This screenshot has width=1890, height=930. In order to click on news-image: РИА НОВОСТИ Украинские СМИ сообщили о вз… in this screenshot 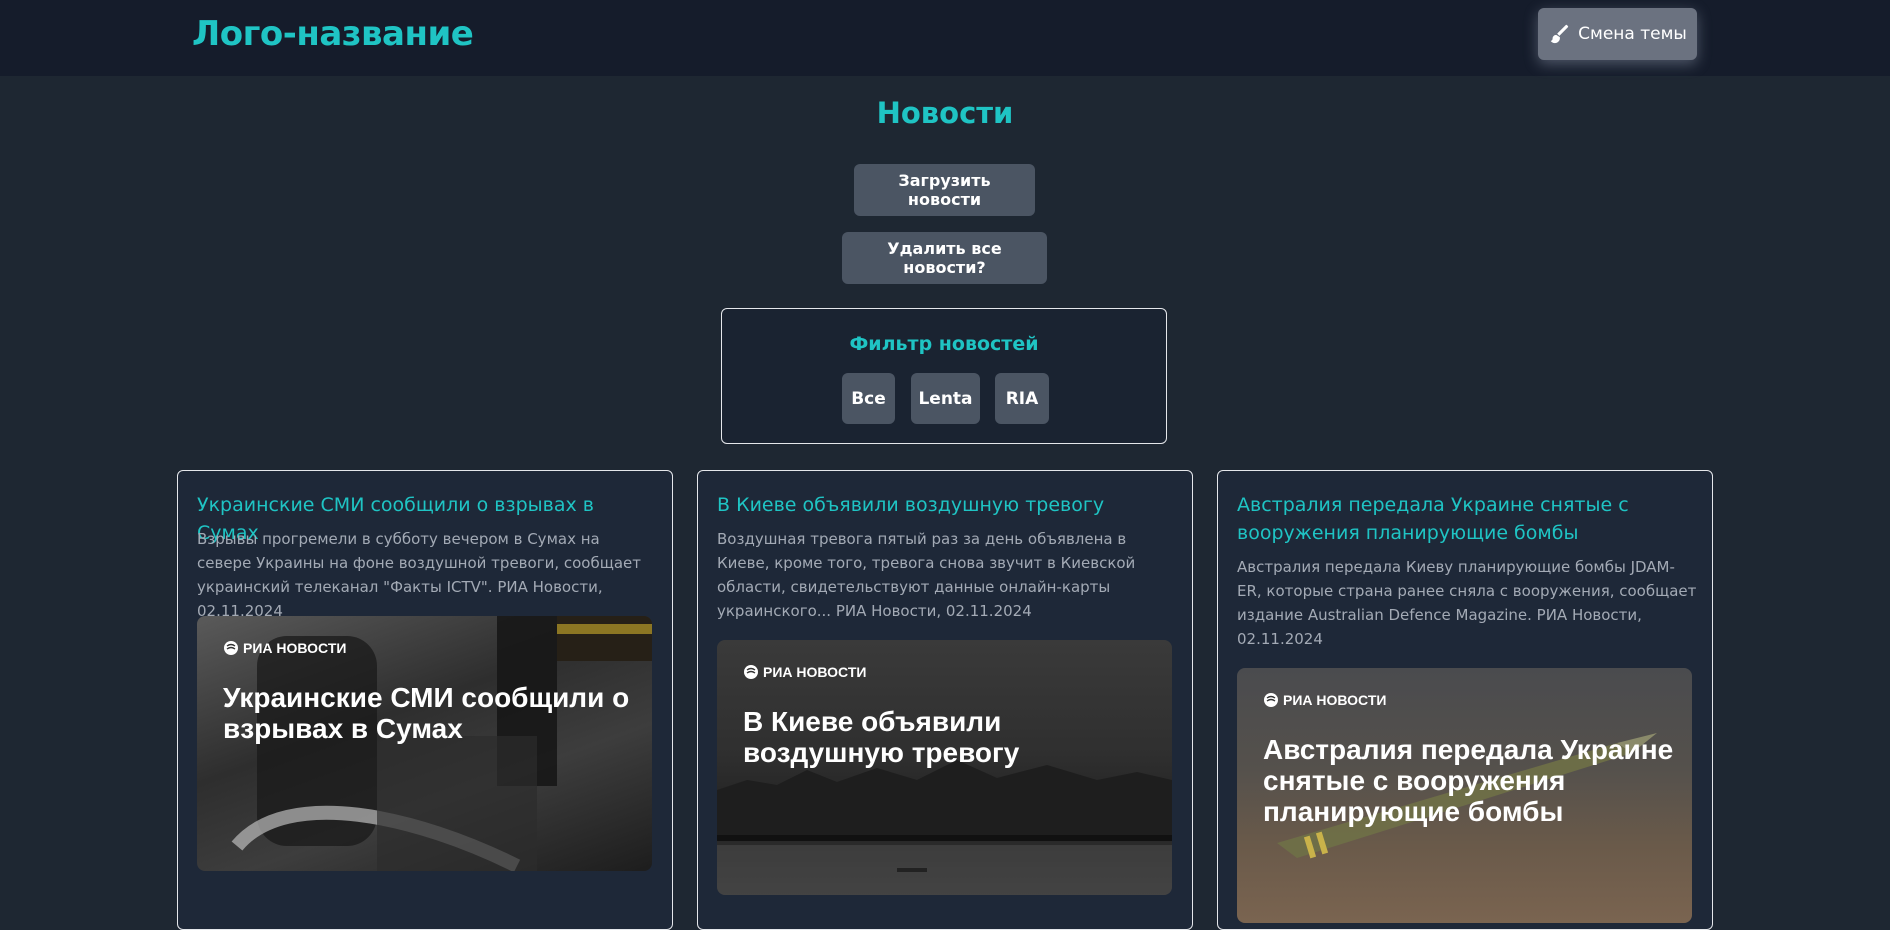, I will do `click(424, 743)`.